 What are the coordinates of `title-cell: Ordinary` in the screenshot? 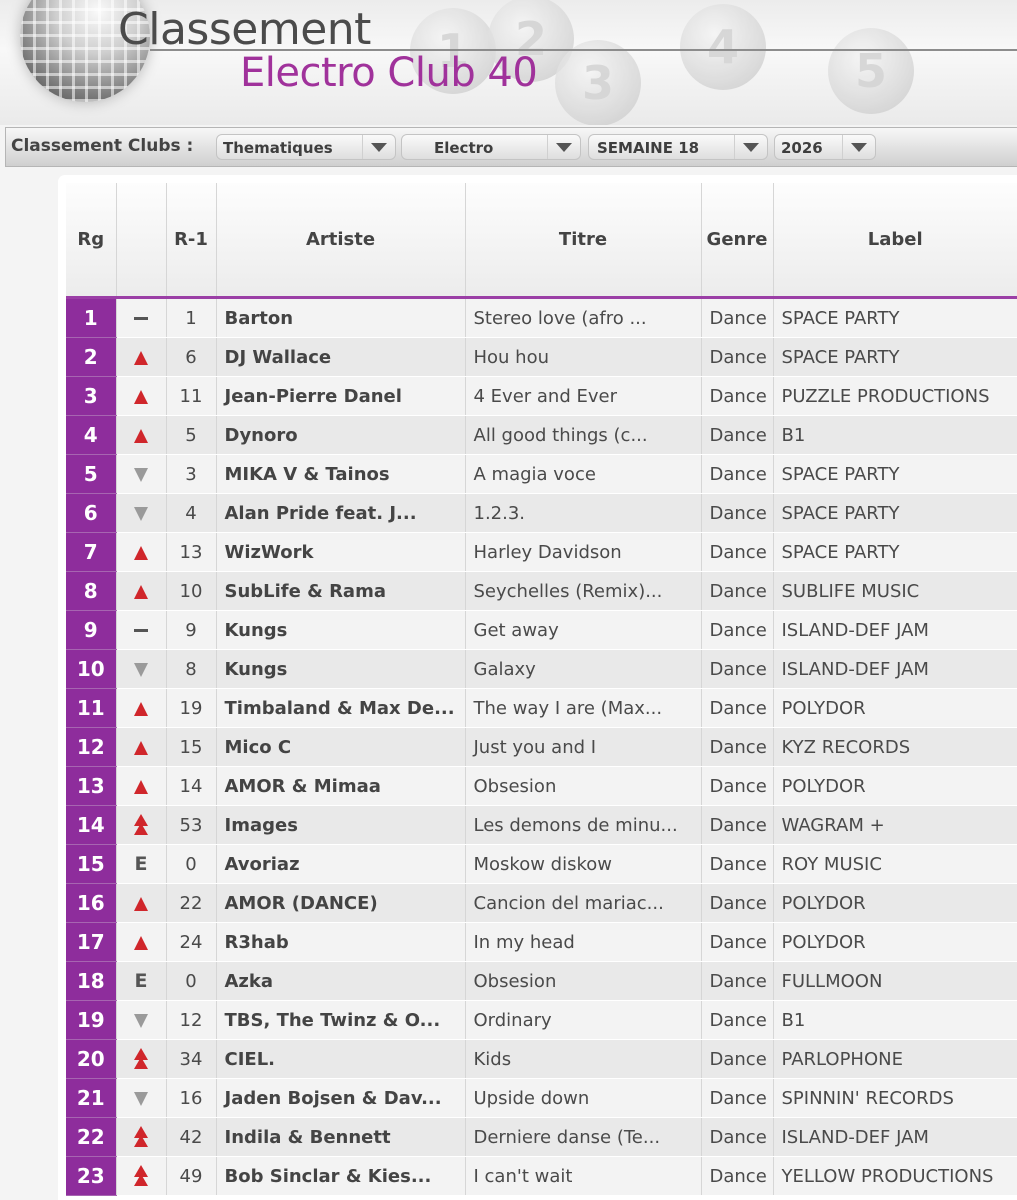 It's located at (583, 1020).